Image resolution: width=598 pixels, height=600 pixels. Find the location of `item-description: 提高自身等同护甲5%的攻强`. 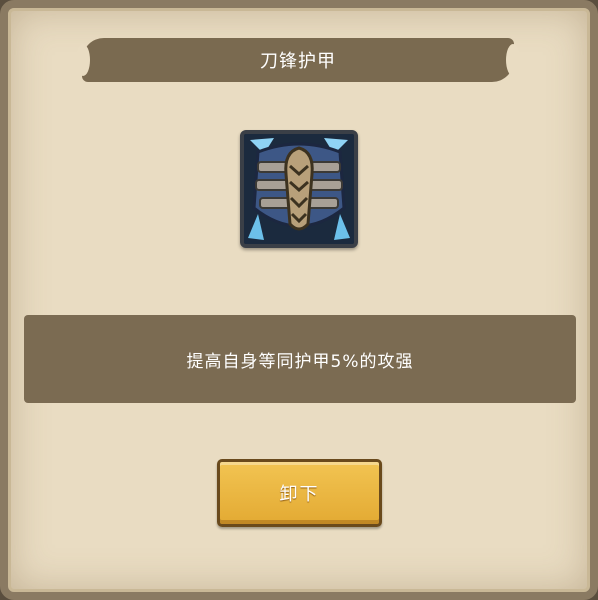

item-description: 提高自身等同护甲5%的攻强 is located at coordinates (300, 361).